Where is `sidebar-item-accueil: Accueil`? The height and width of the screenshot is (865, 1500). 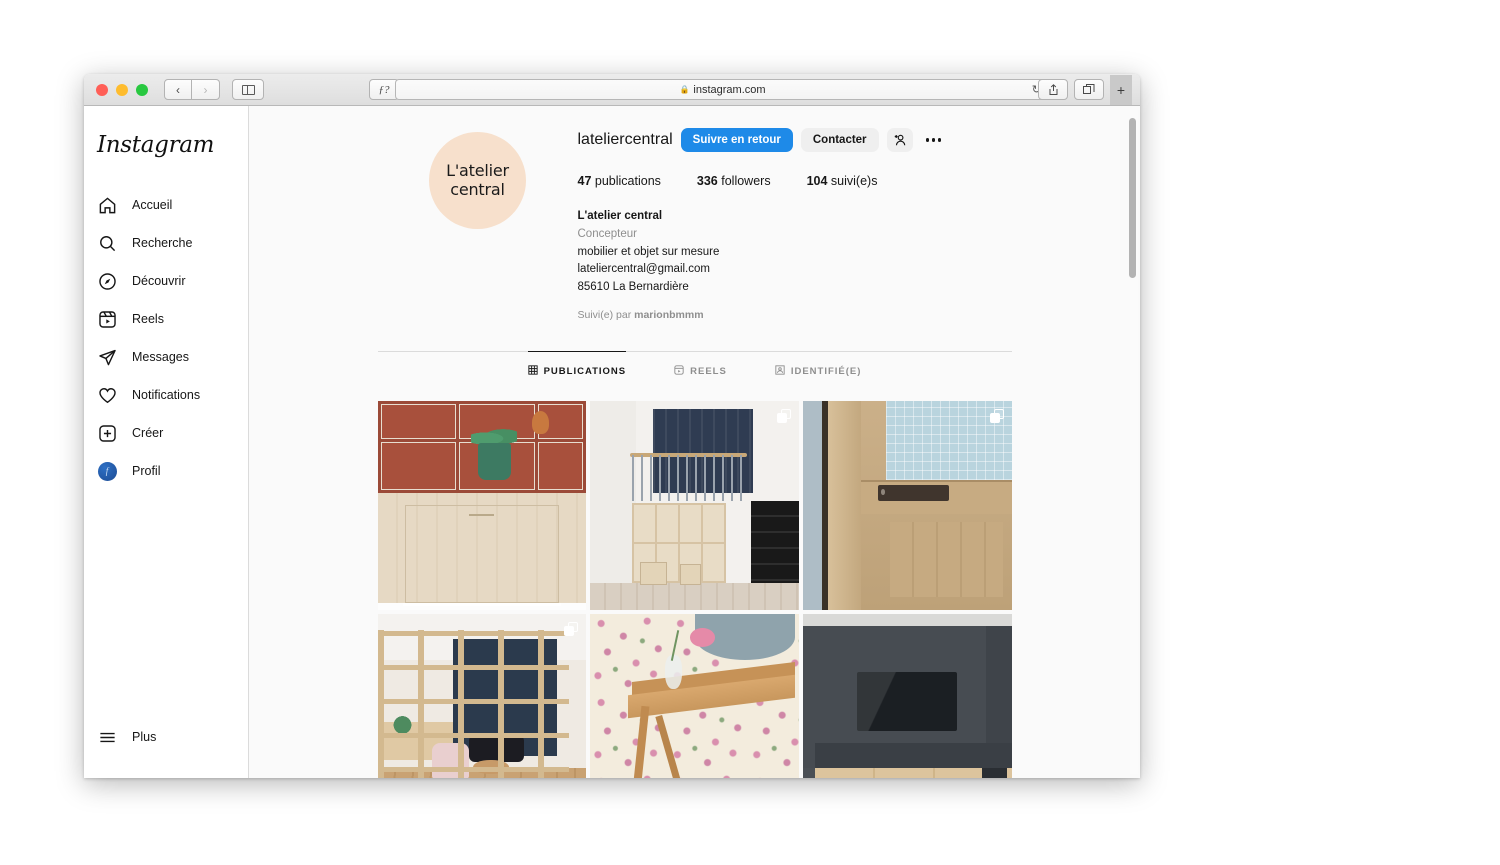
sidebar-item-accueil: Accueil is located at coordinates (166, 205).